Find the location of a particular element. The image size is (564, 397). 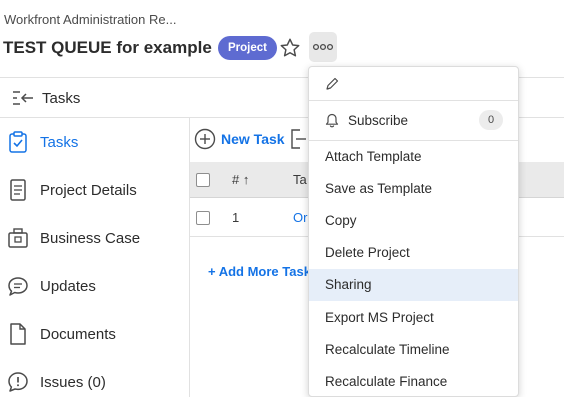

menu-item-label: Save as Template is located at coordinates (379, 188).